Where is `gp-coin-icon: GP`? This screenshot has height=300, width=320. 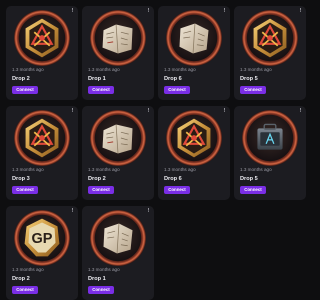 gp-coin-icon: GP is located at coordinates (42, 238).